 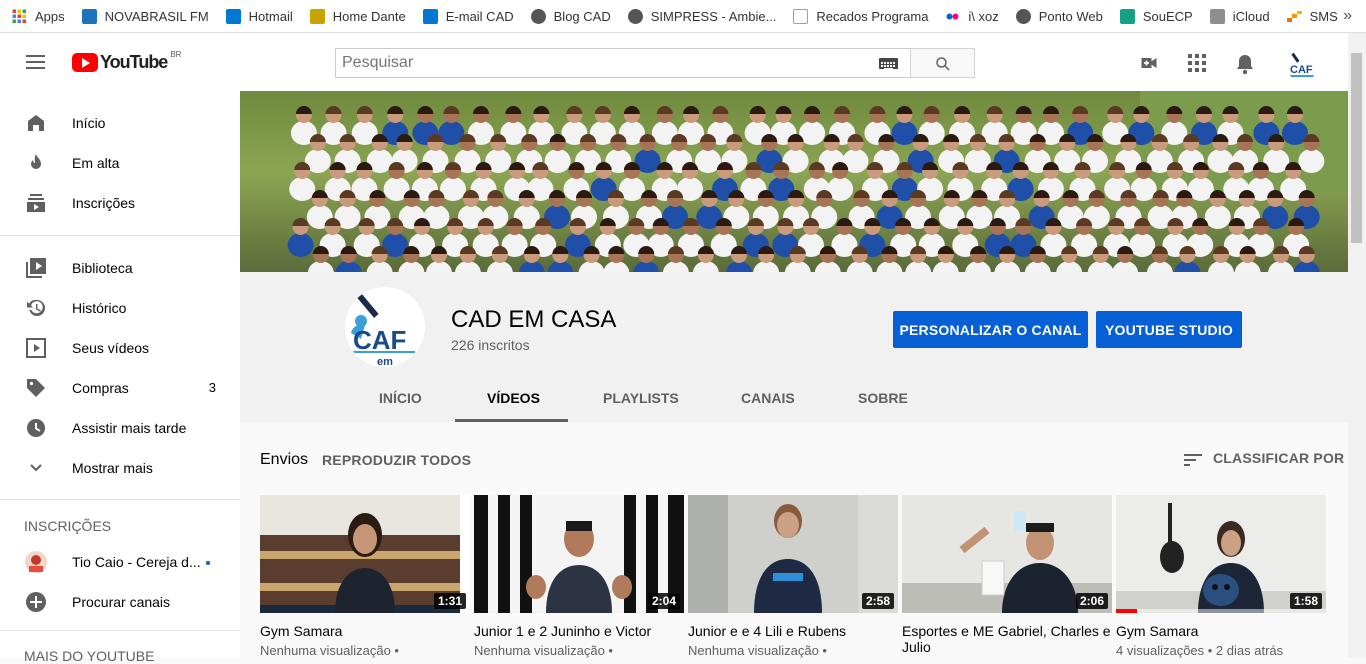 What do you see at coordinates (1347, 16) in the screenshot?
I see `bookmarks-overflow-button: »` at bounding box center [1347, 16].